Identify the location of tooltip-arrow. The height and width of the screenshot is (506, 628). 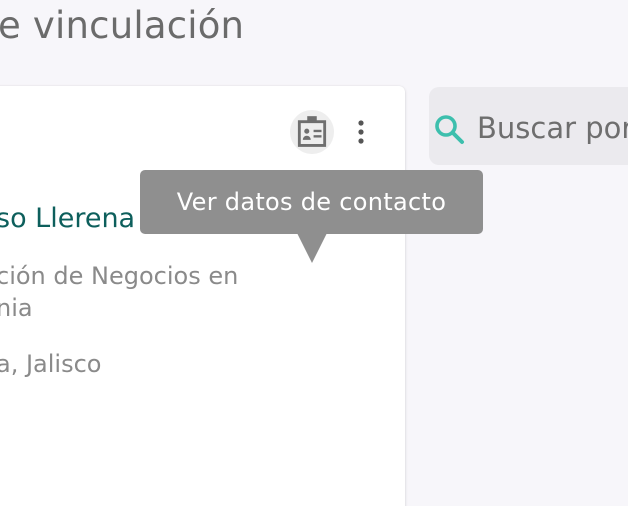
(312, 248).